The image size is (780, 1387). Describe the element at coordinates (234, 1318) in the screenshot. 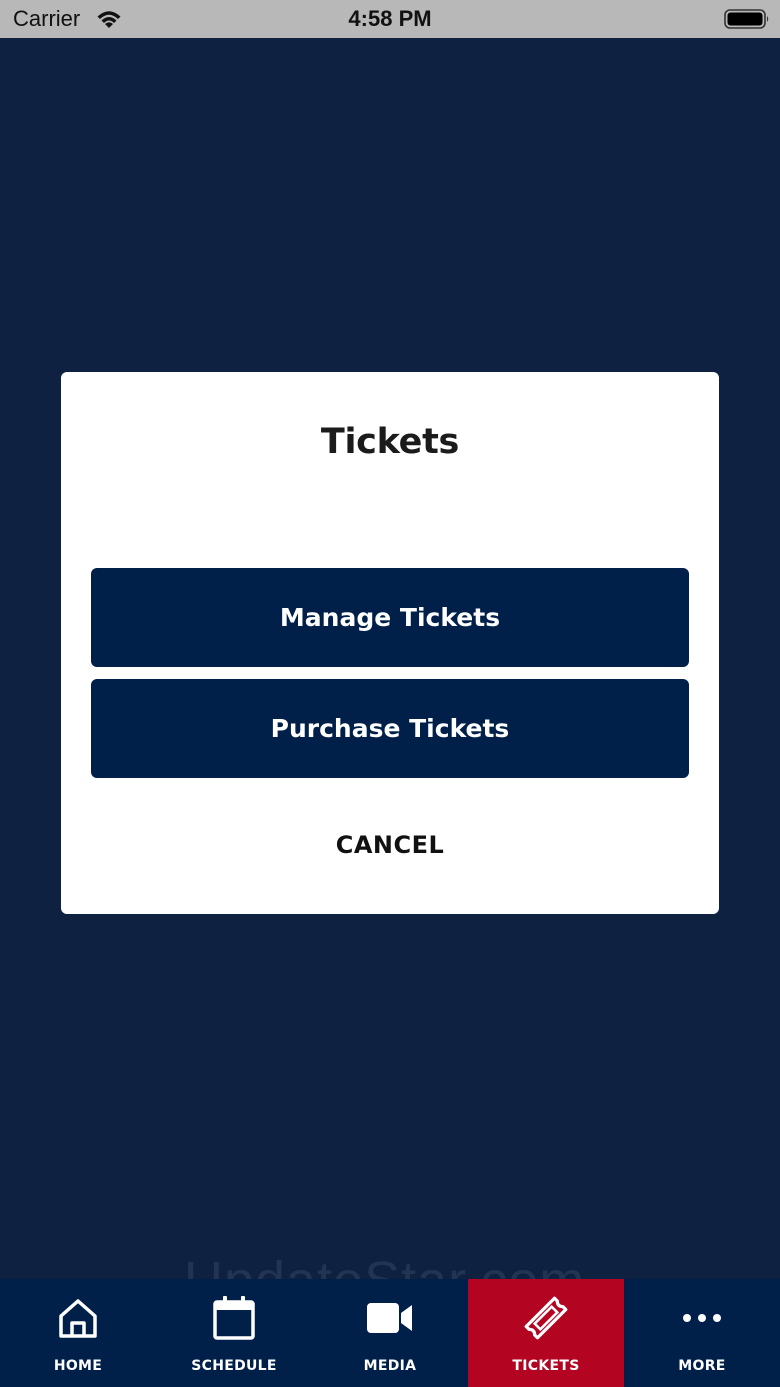

I see `calendar-icon` at that location.